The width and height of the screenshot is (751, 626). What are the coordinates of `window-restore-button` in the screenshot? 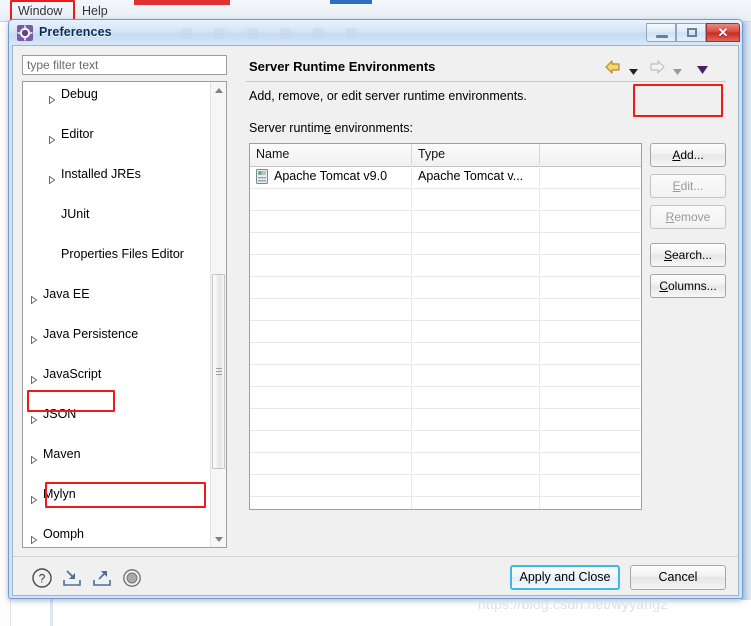 It's located at (691, 32).